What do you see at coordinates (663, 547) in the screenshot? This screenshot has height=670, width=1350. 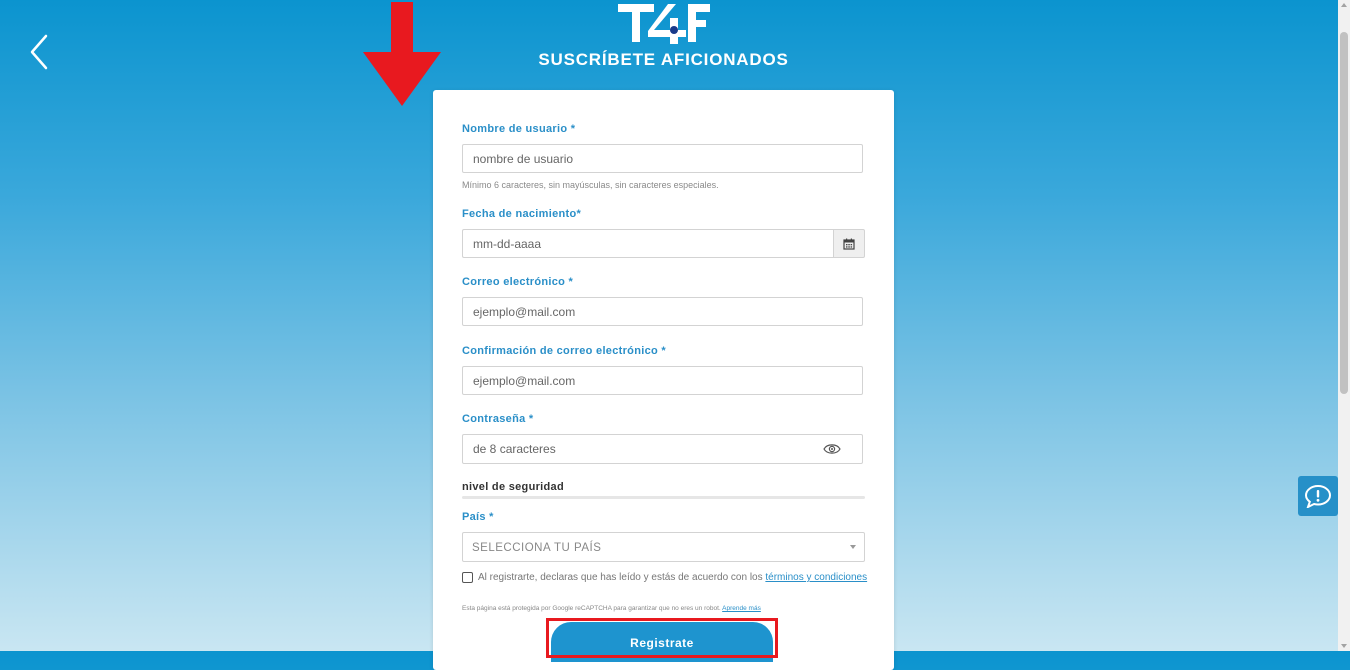 I see `country-select: SELECCIONA TU PAÍS` at bounding box center [663, 547].